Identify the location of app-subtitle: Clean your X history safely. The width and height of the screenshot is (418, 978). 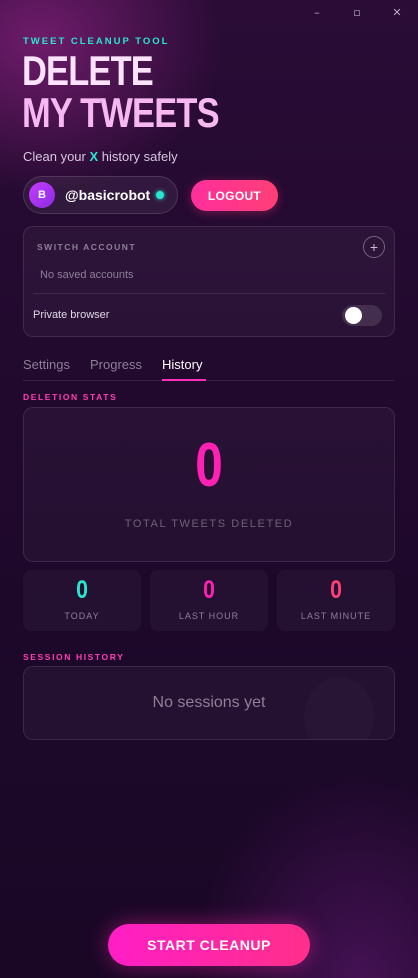
(100, 156).